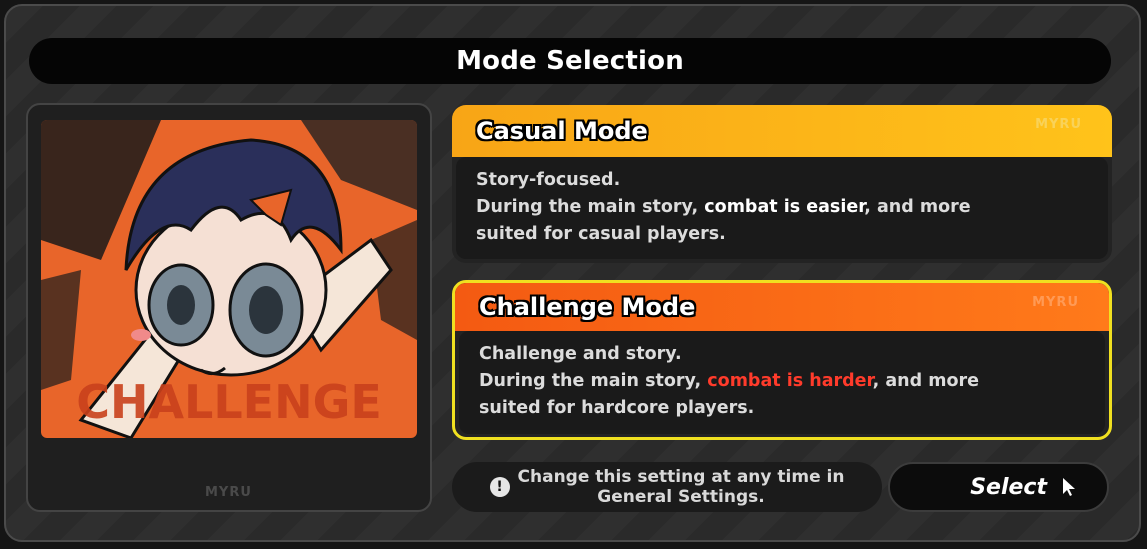 Image resolution: width=1147 pixels, height=549 pixels. What do you see at coordinates (580, 354) in the screenshot?
I see `challenge-desc-line1: Challenge and story.` at bounding box center [580, 354].